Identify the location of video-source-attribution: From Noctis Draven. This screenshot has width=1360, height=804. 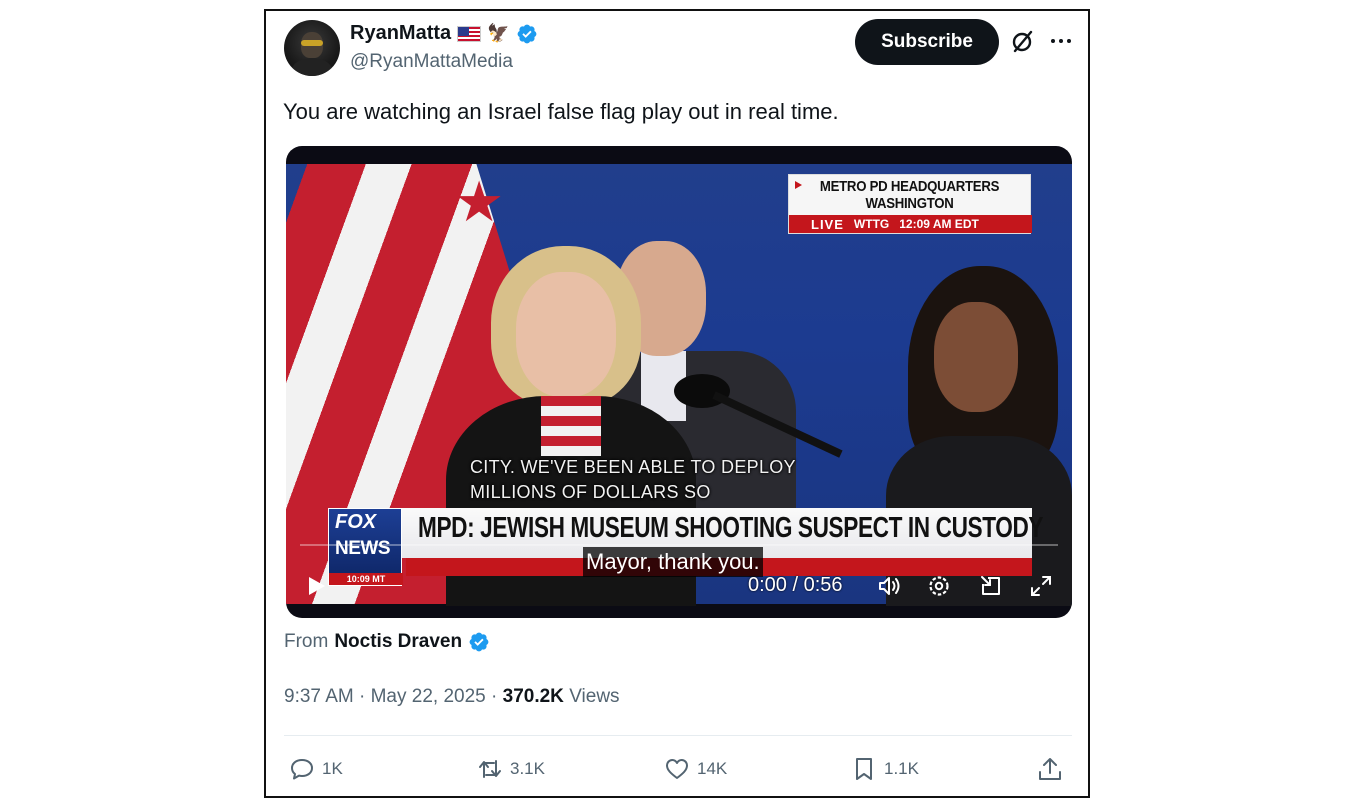
(387, 642).